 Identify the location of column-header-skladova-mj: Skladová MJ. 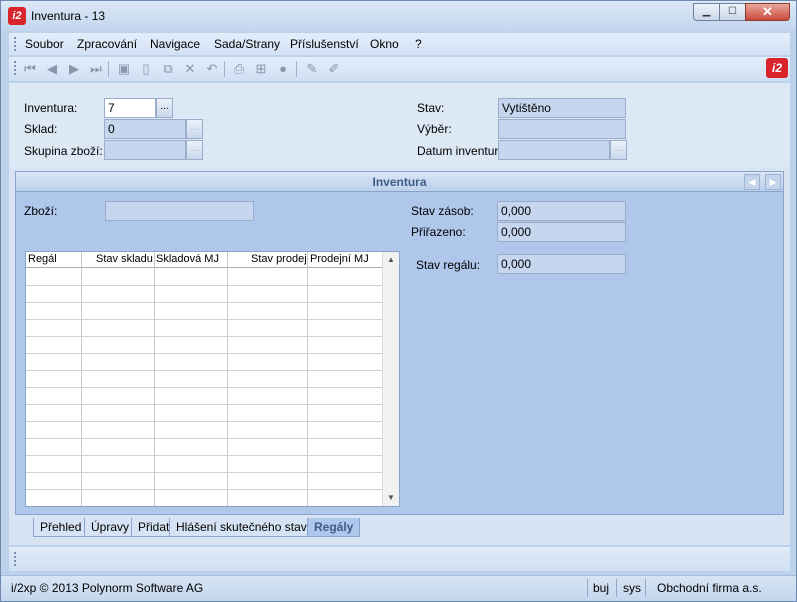
(187, 259).